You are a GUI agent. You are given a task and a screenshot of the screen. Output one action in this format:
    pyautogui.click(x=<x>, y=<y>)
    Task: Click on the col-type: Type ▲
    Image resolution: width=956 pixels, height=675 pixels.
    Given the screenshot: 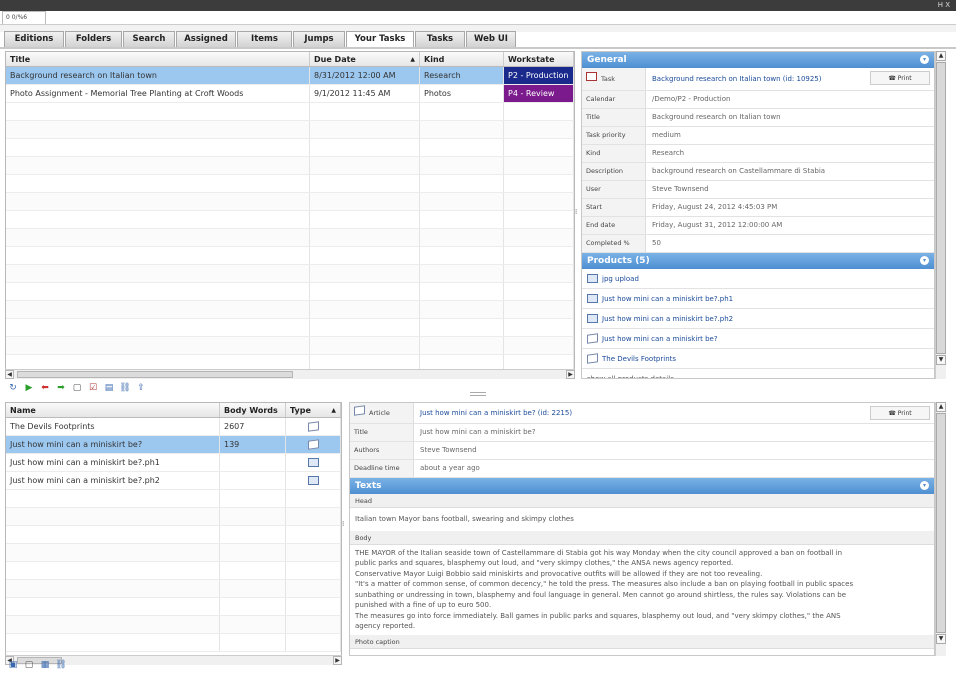 What is the action you would take?
    pyautogui.click(x=313, y=410)
    